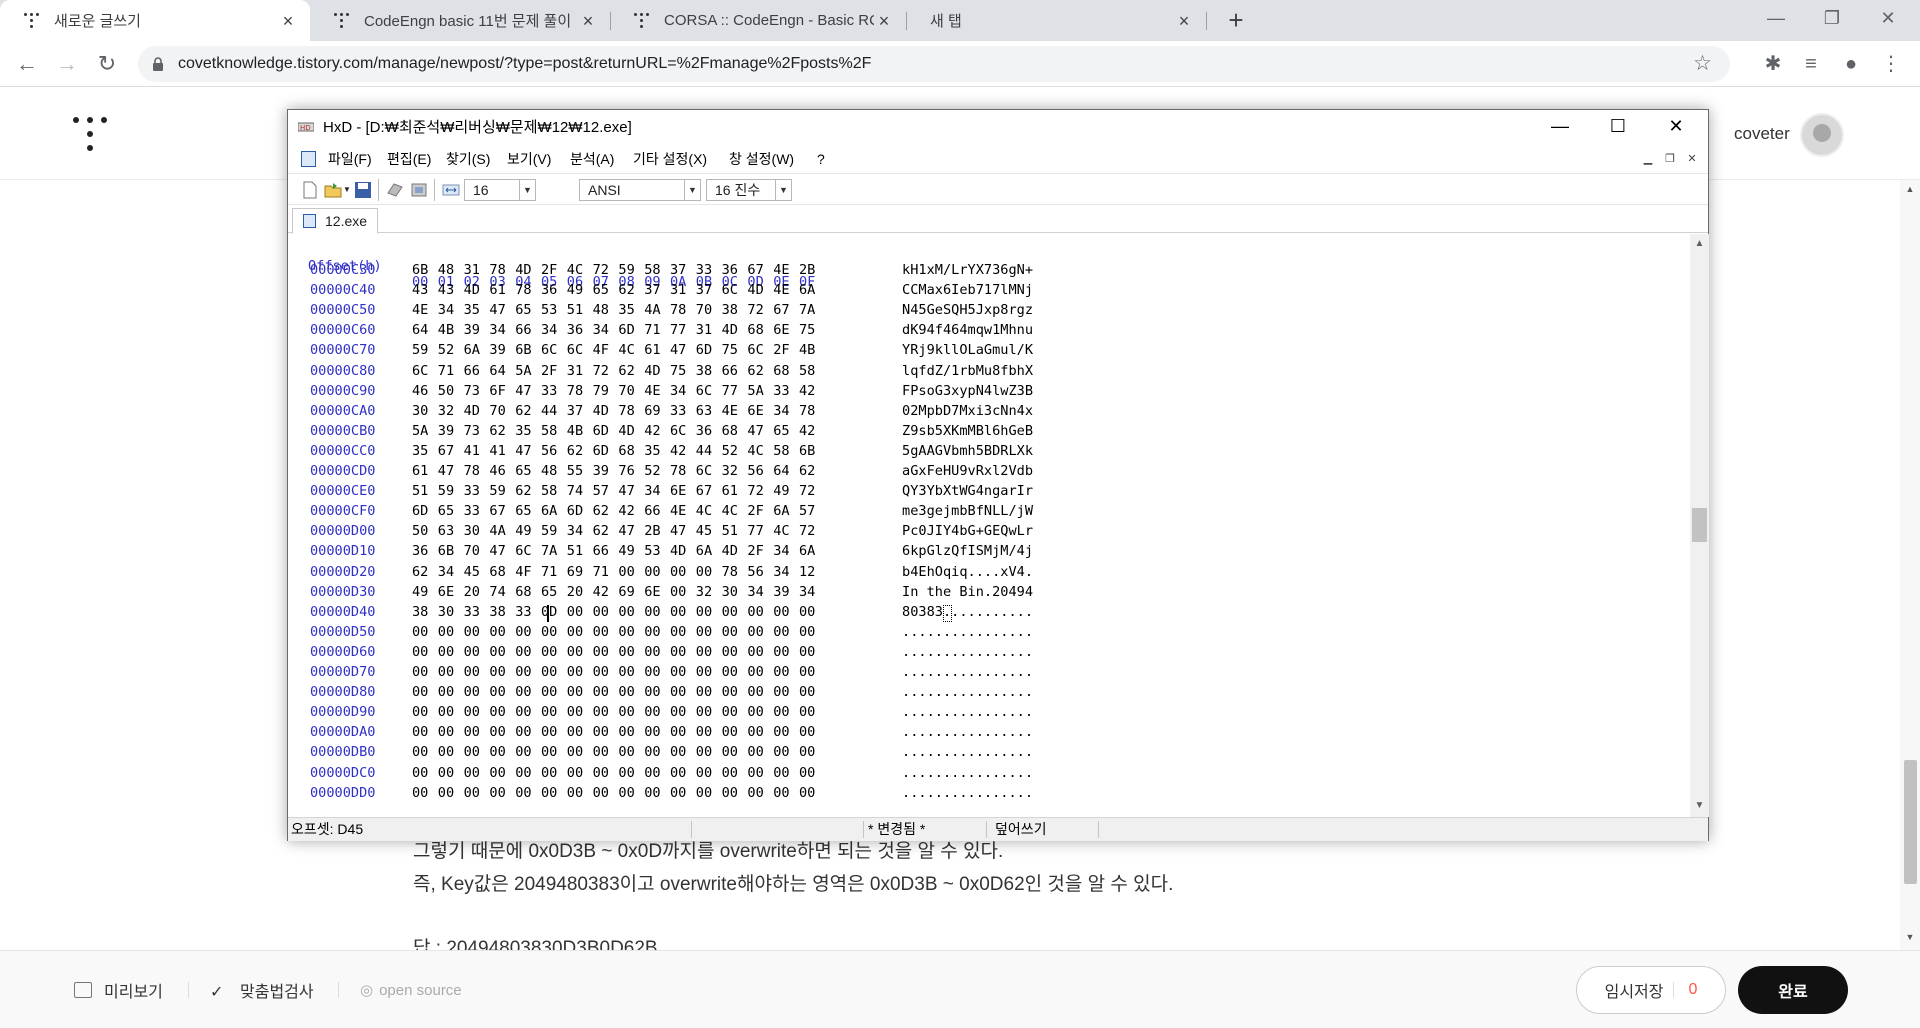 Image resolution: width=1920 pixels, height=1028 pixels. I want to click on ascii-text: kH1xM/LrYX736gN+, so click(967, 270).